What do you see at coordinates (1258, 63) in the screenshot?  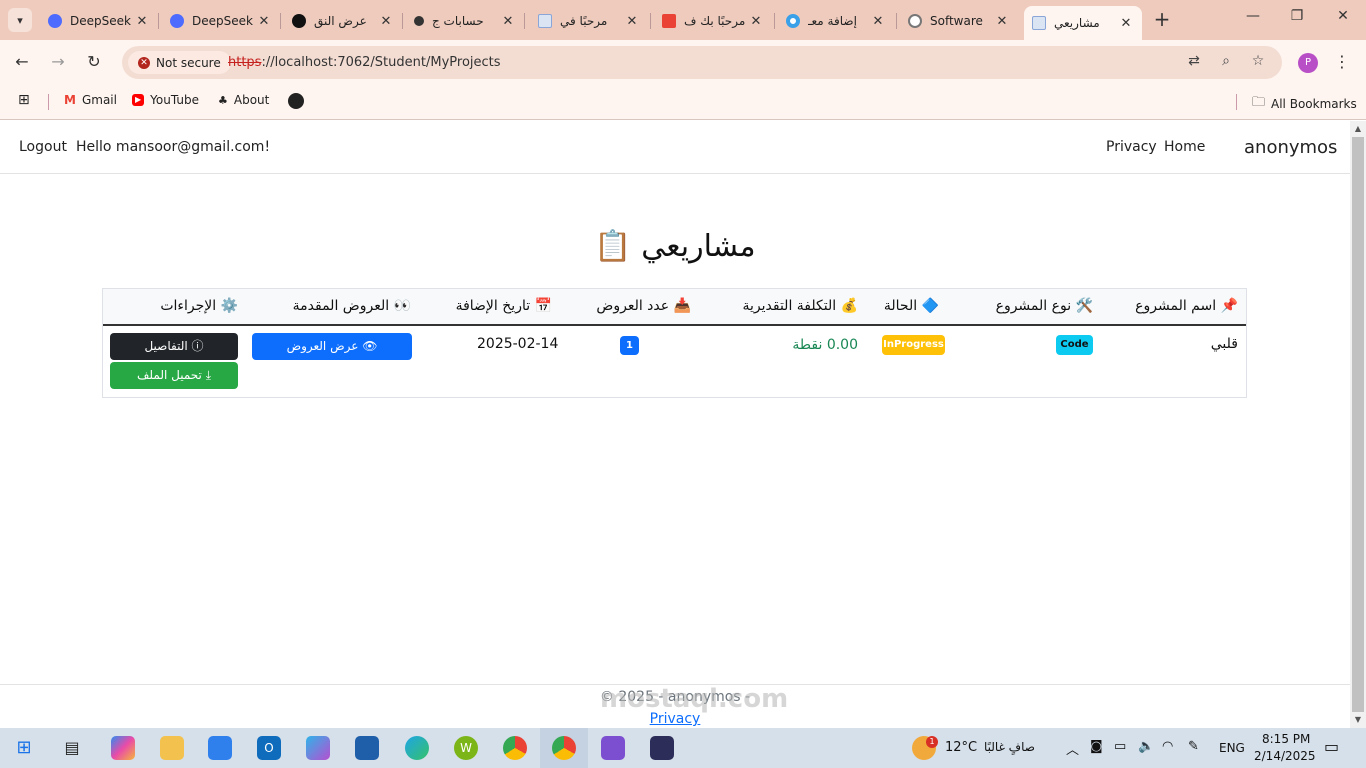 I see `bookmark-star-icon: ☆` at bounding box center [1258, 63].